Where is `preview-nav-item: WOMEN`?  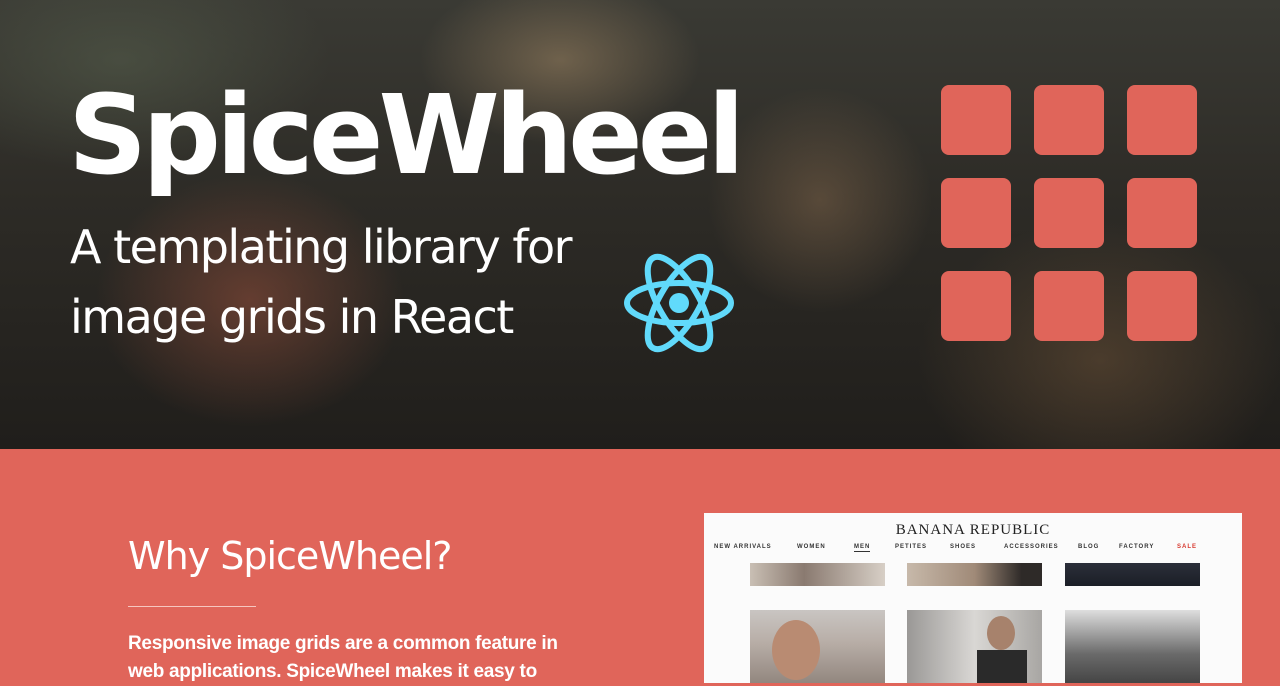 preview-nav-item: WOMEN is located at coordinates (811, 547).